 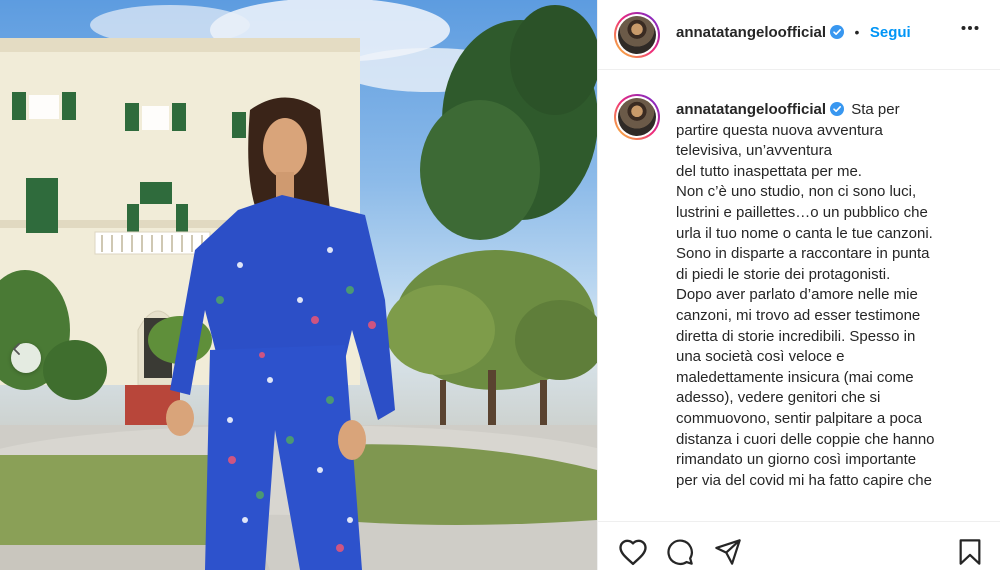 I want to click on caption-line: televisiva, un’avventura, so click(x=754, y=151).